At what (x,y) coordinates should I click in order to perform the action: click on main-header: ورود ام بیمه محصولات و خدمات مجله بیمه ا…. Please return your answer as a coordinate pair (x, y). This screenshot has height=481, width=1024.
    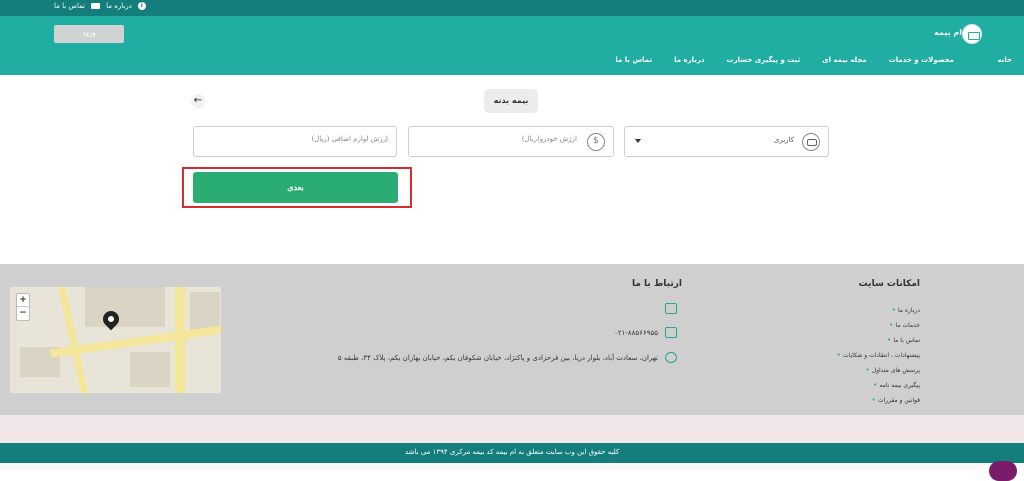
    Looking at the image, I should click on (512, 45).